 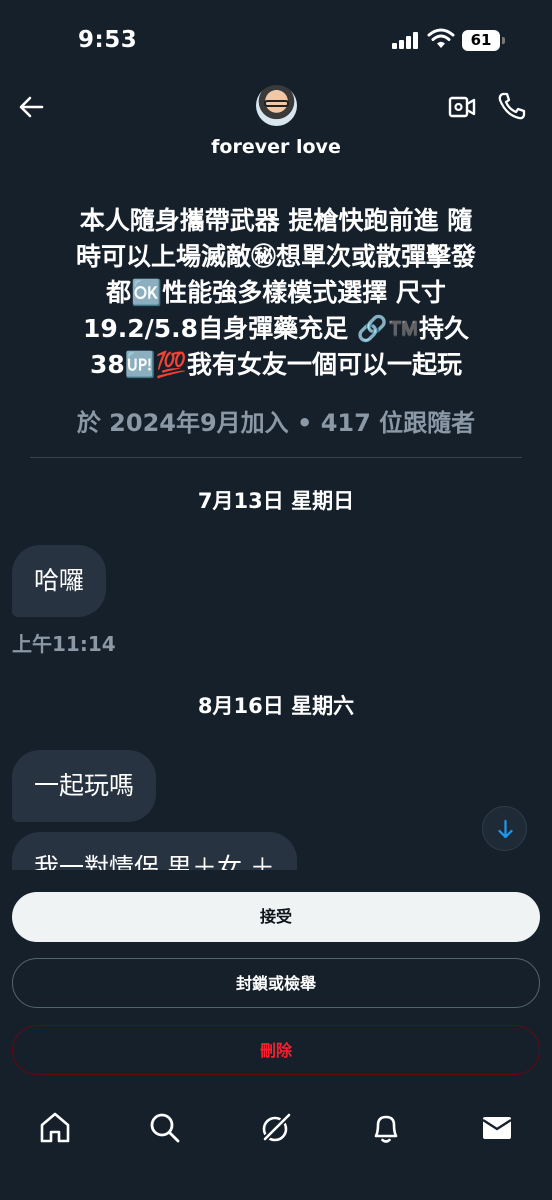 I want to click on date-separator: 8月16日 星期六, so click(x=276, y=706).